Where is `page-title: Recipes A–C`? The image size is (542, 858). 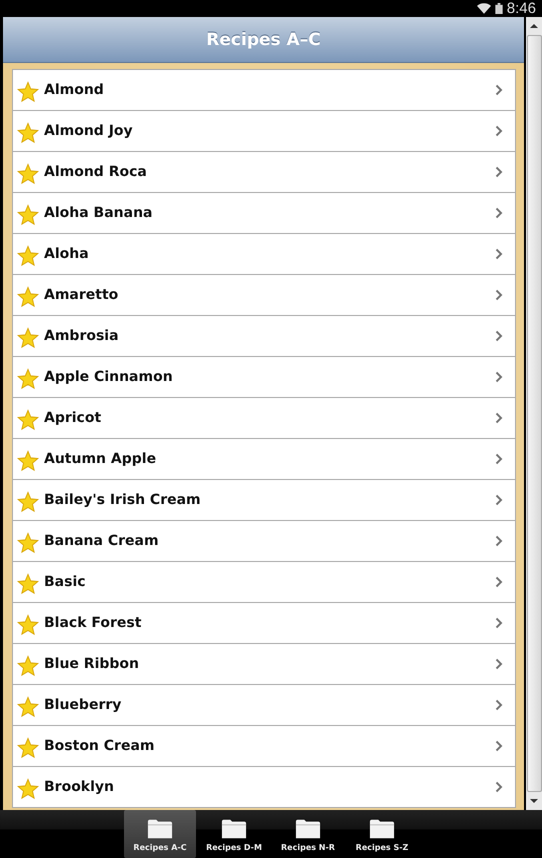
page-title: Recipes A–C is located at coordinates (263, 40).